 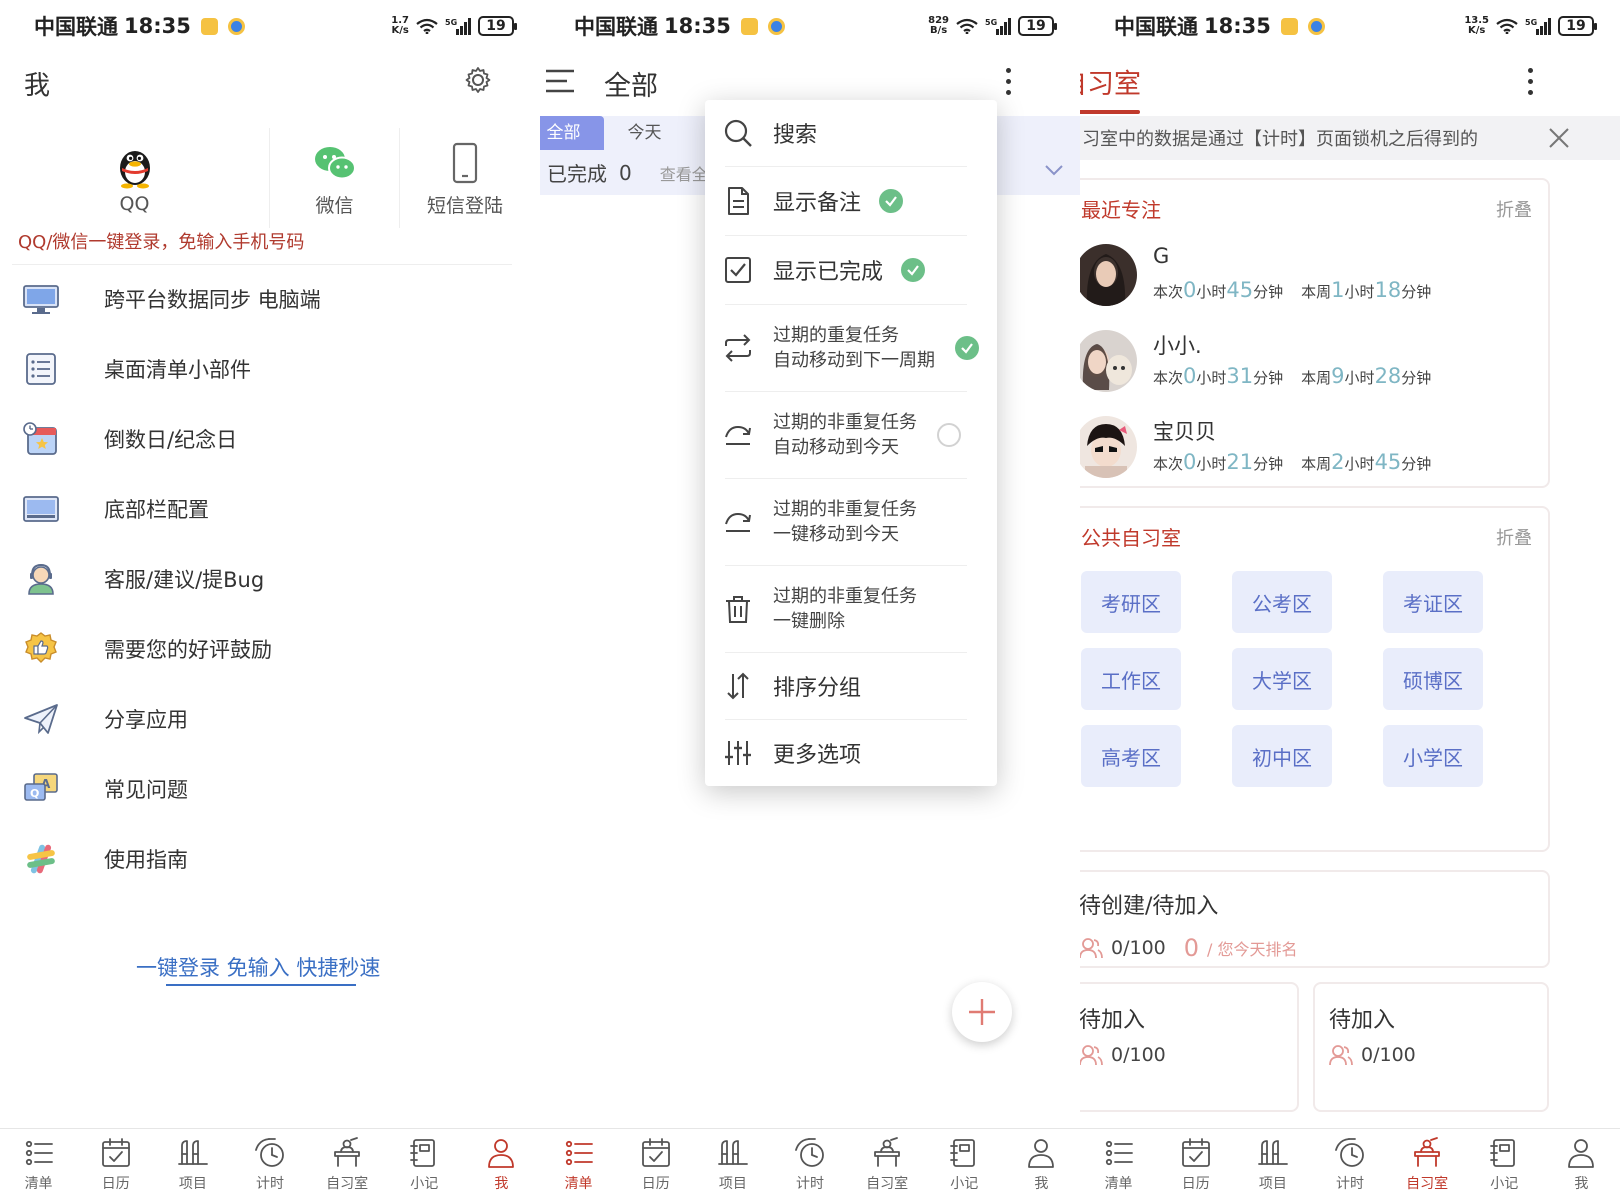 What do you see at coordinates (684, 173) in the screenshot?
I see `view-all-link: 查看全` at bounding box center [684, 173].